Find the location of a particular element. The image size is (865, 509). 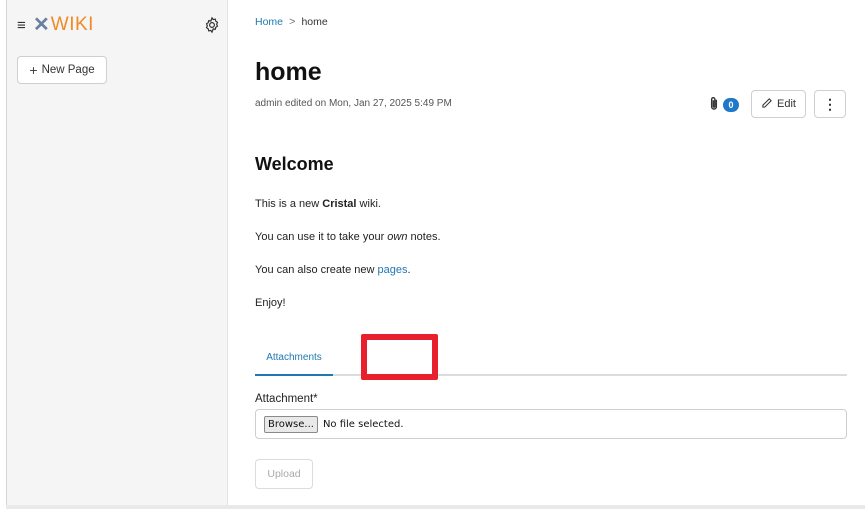

required-mark: * is located at coordinates (315, 399).